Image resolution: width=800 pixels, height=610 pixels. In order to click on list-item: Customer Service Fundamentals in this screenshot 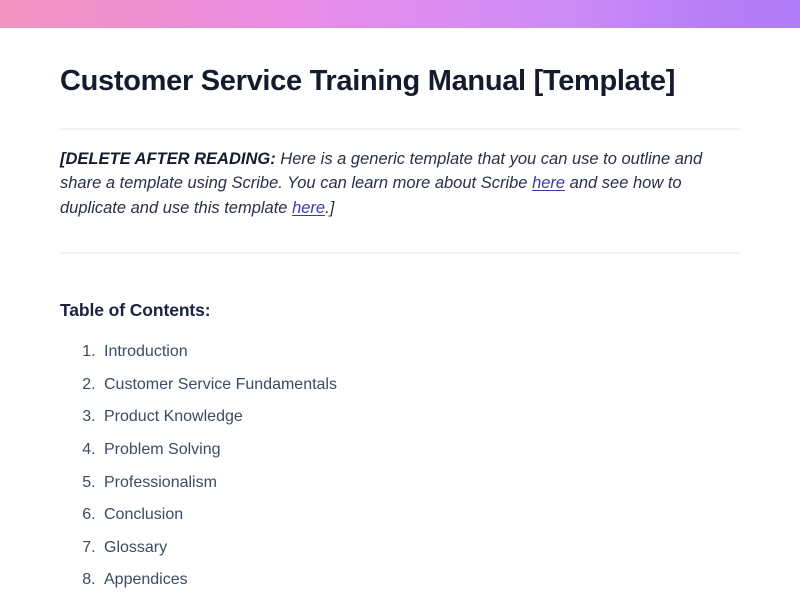, I will do `click(424, 384)`.